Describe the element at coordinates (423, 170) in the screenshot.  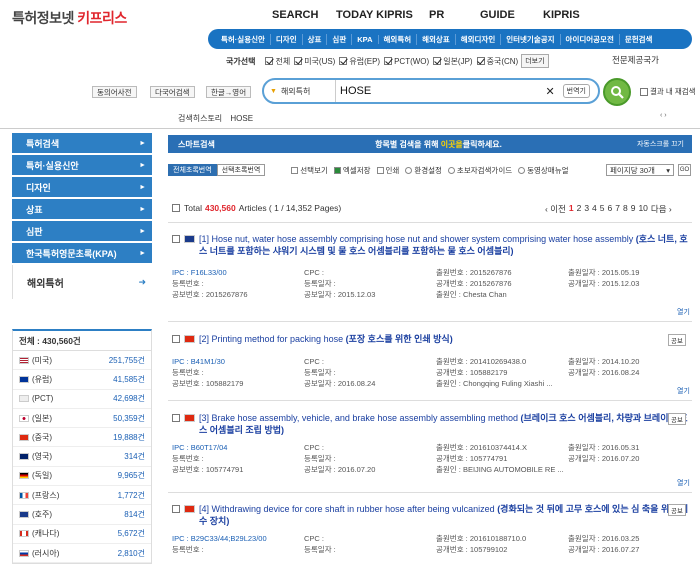
I see `settings-tool: 환경설정` at that location.